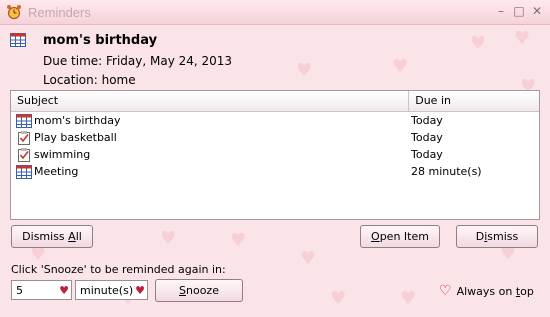 This screenshot has height=317, width=550. I want to click on list-item-subject: mom's birthday, so click(77, 120).